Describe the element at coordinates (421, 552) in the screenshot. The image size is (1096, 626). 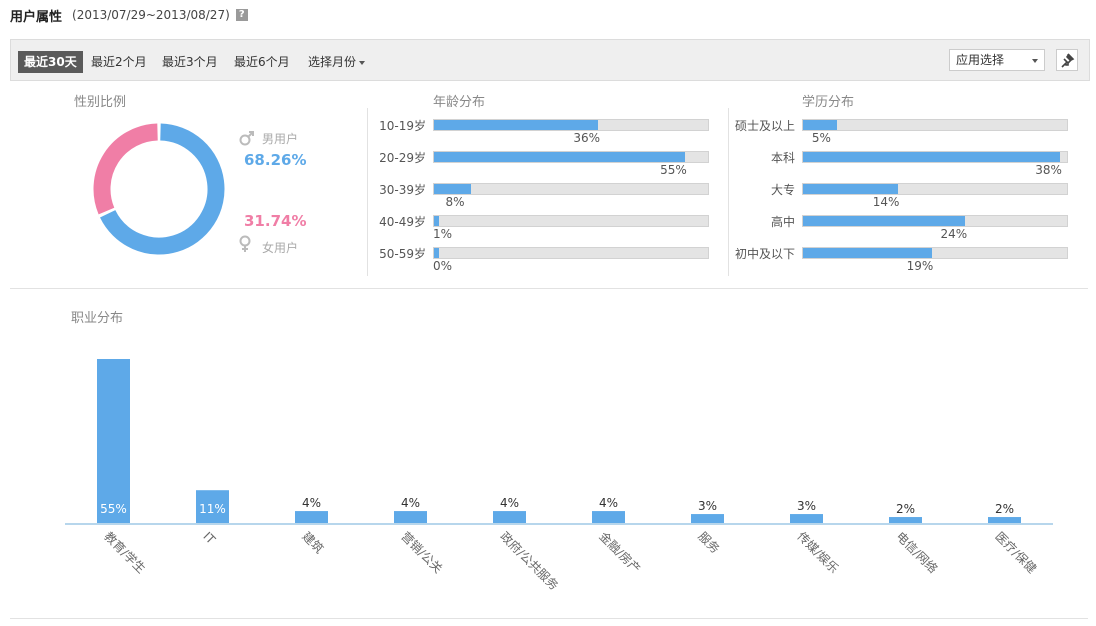
I see `occupation-category-label: 营销/公关` at that location.